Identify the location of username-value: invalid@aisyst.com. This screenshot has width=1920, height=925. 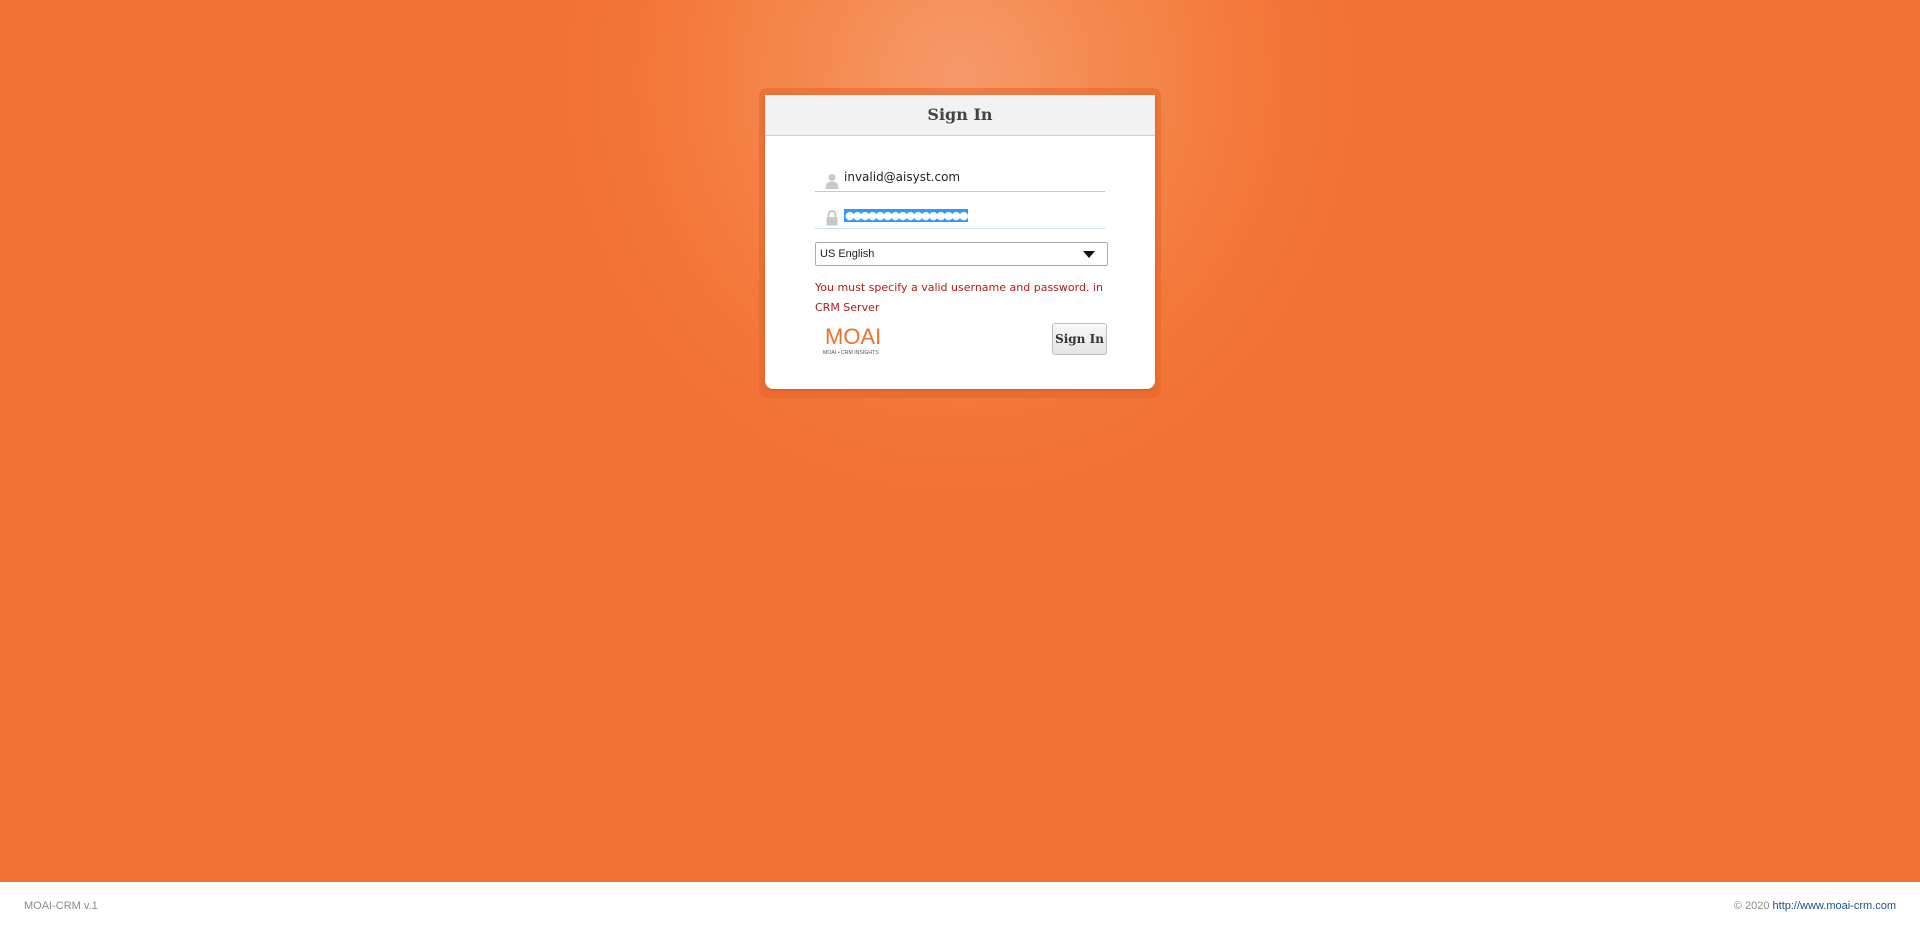
(902, 177).